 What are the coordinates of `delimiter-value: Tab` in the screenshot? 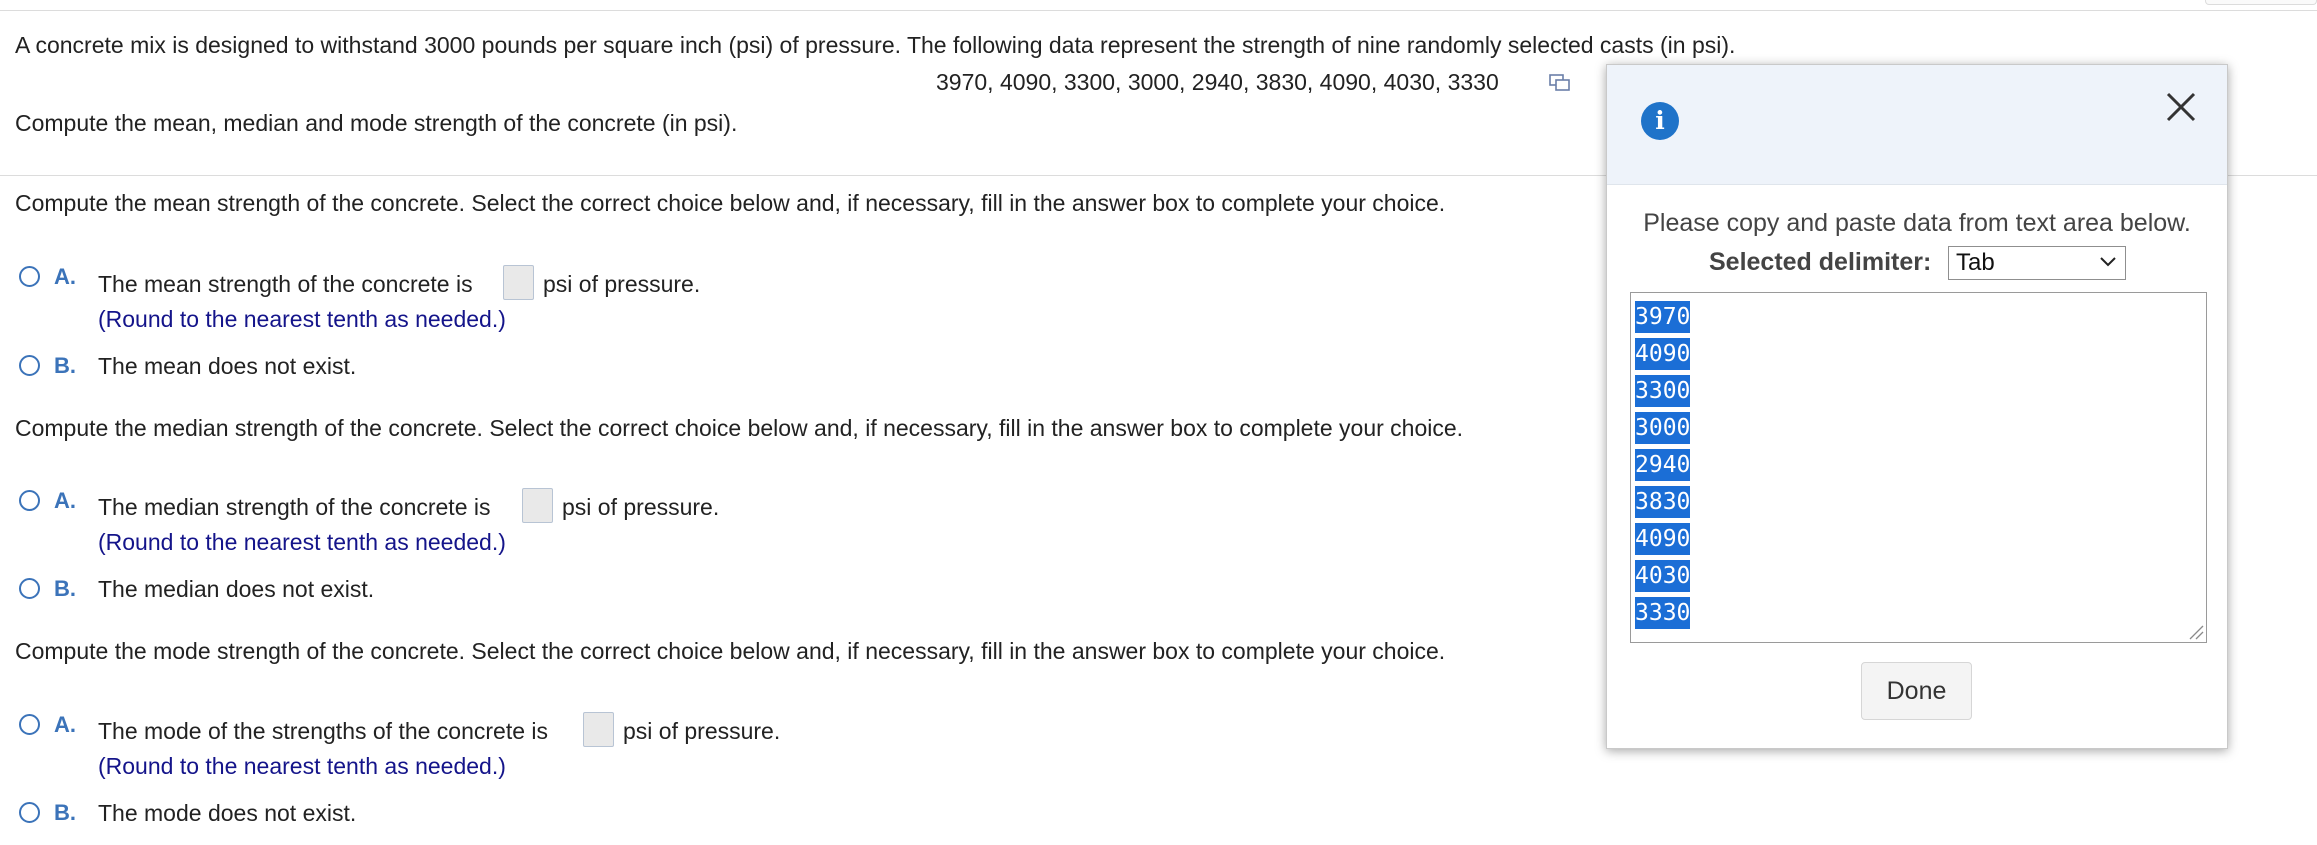 It's located at (1975, 262).